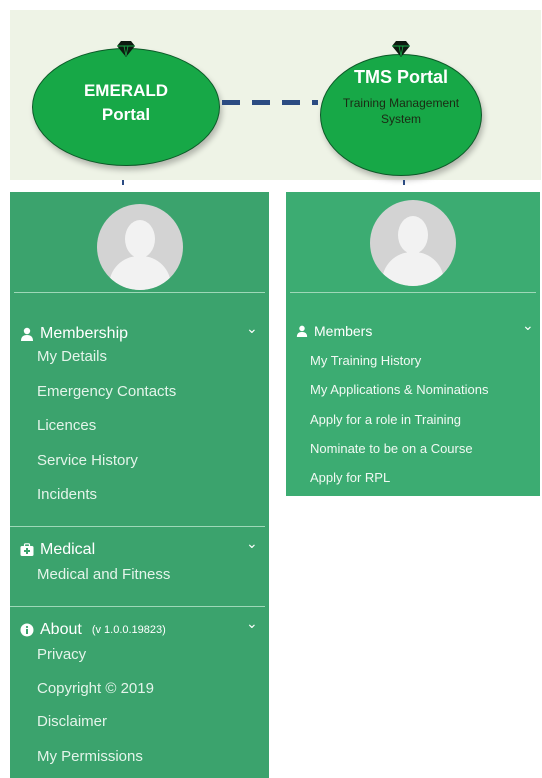  What do you see at coordinates (399, 389) in the screenshot?
I see `menu-item-my-applications-nominations: My Applications & Nominations` at bounding box center [399, 389].